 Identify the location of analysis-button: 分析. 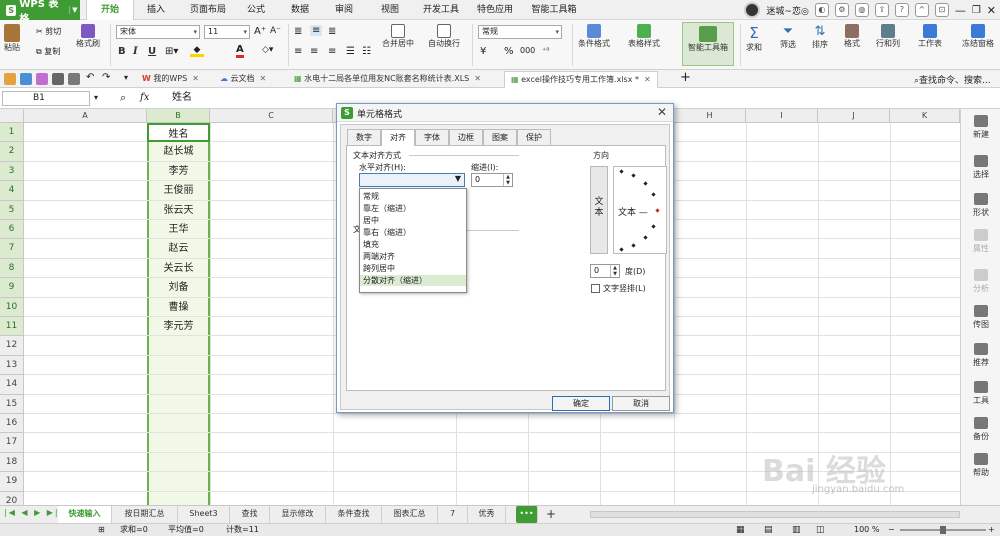
(980, 281).